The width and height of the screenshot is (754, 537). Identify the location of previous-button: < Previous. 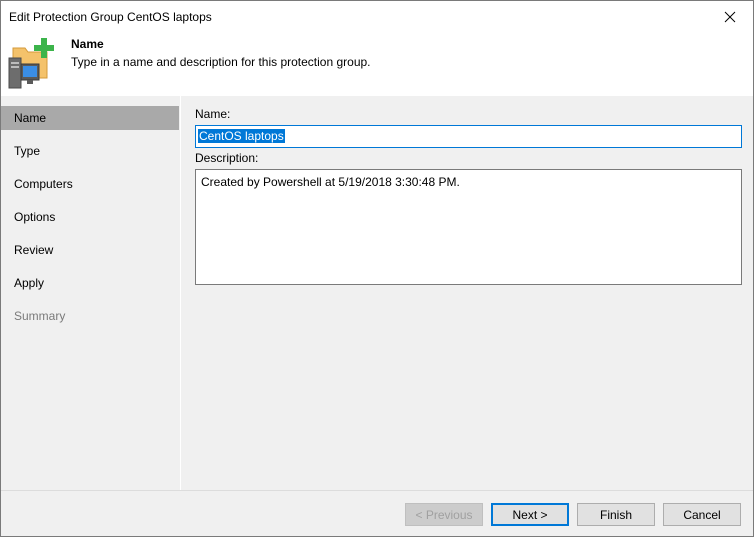
(444, 514).